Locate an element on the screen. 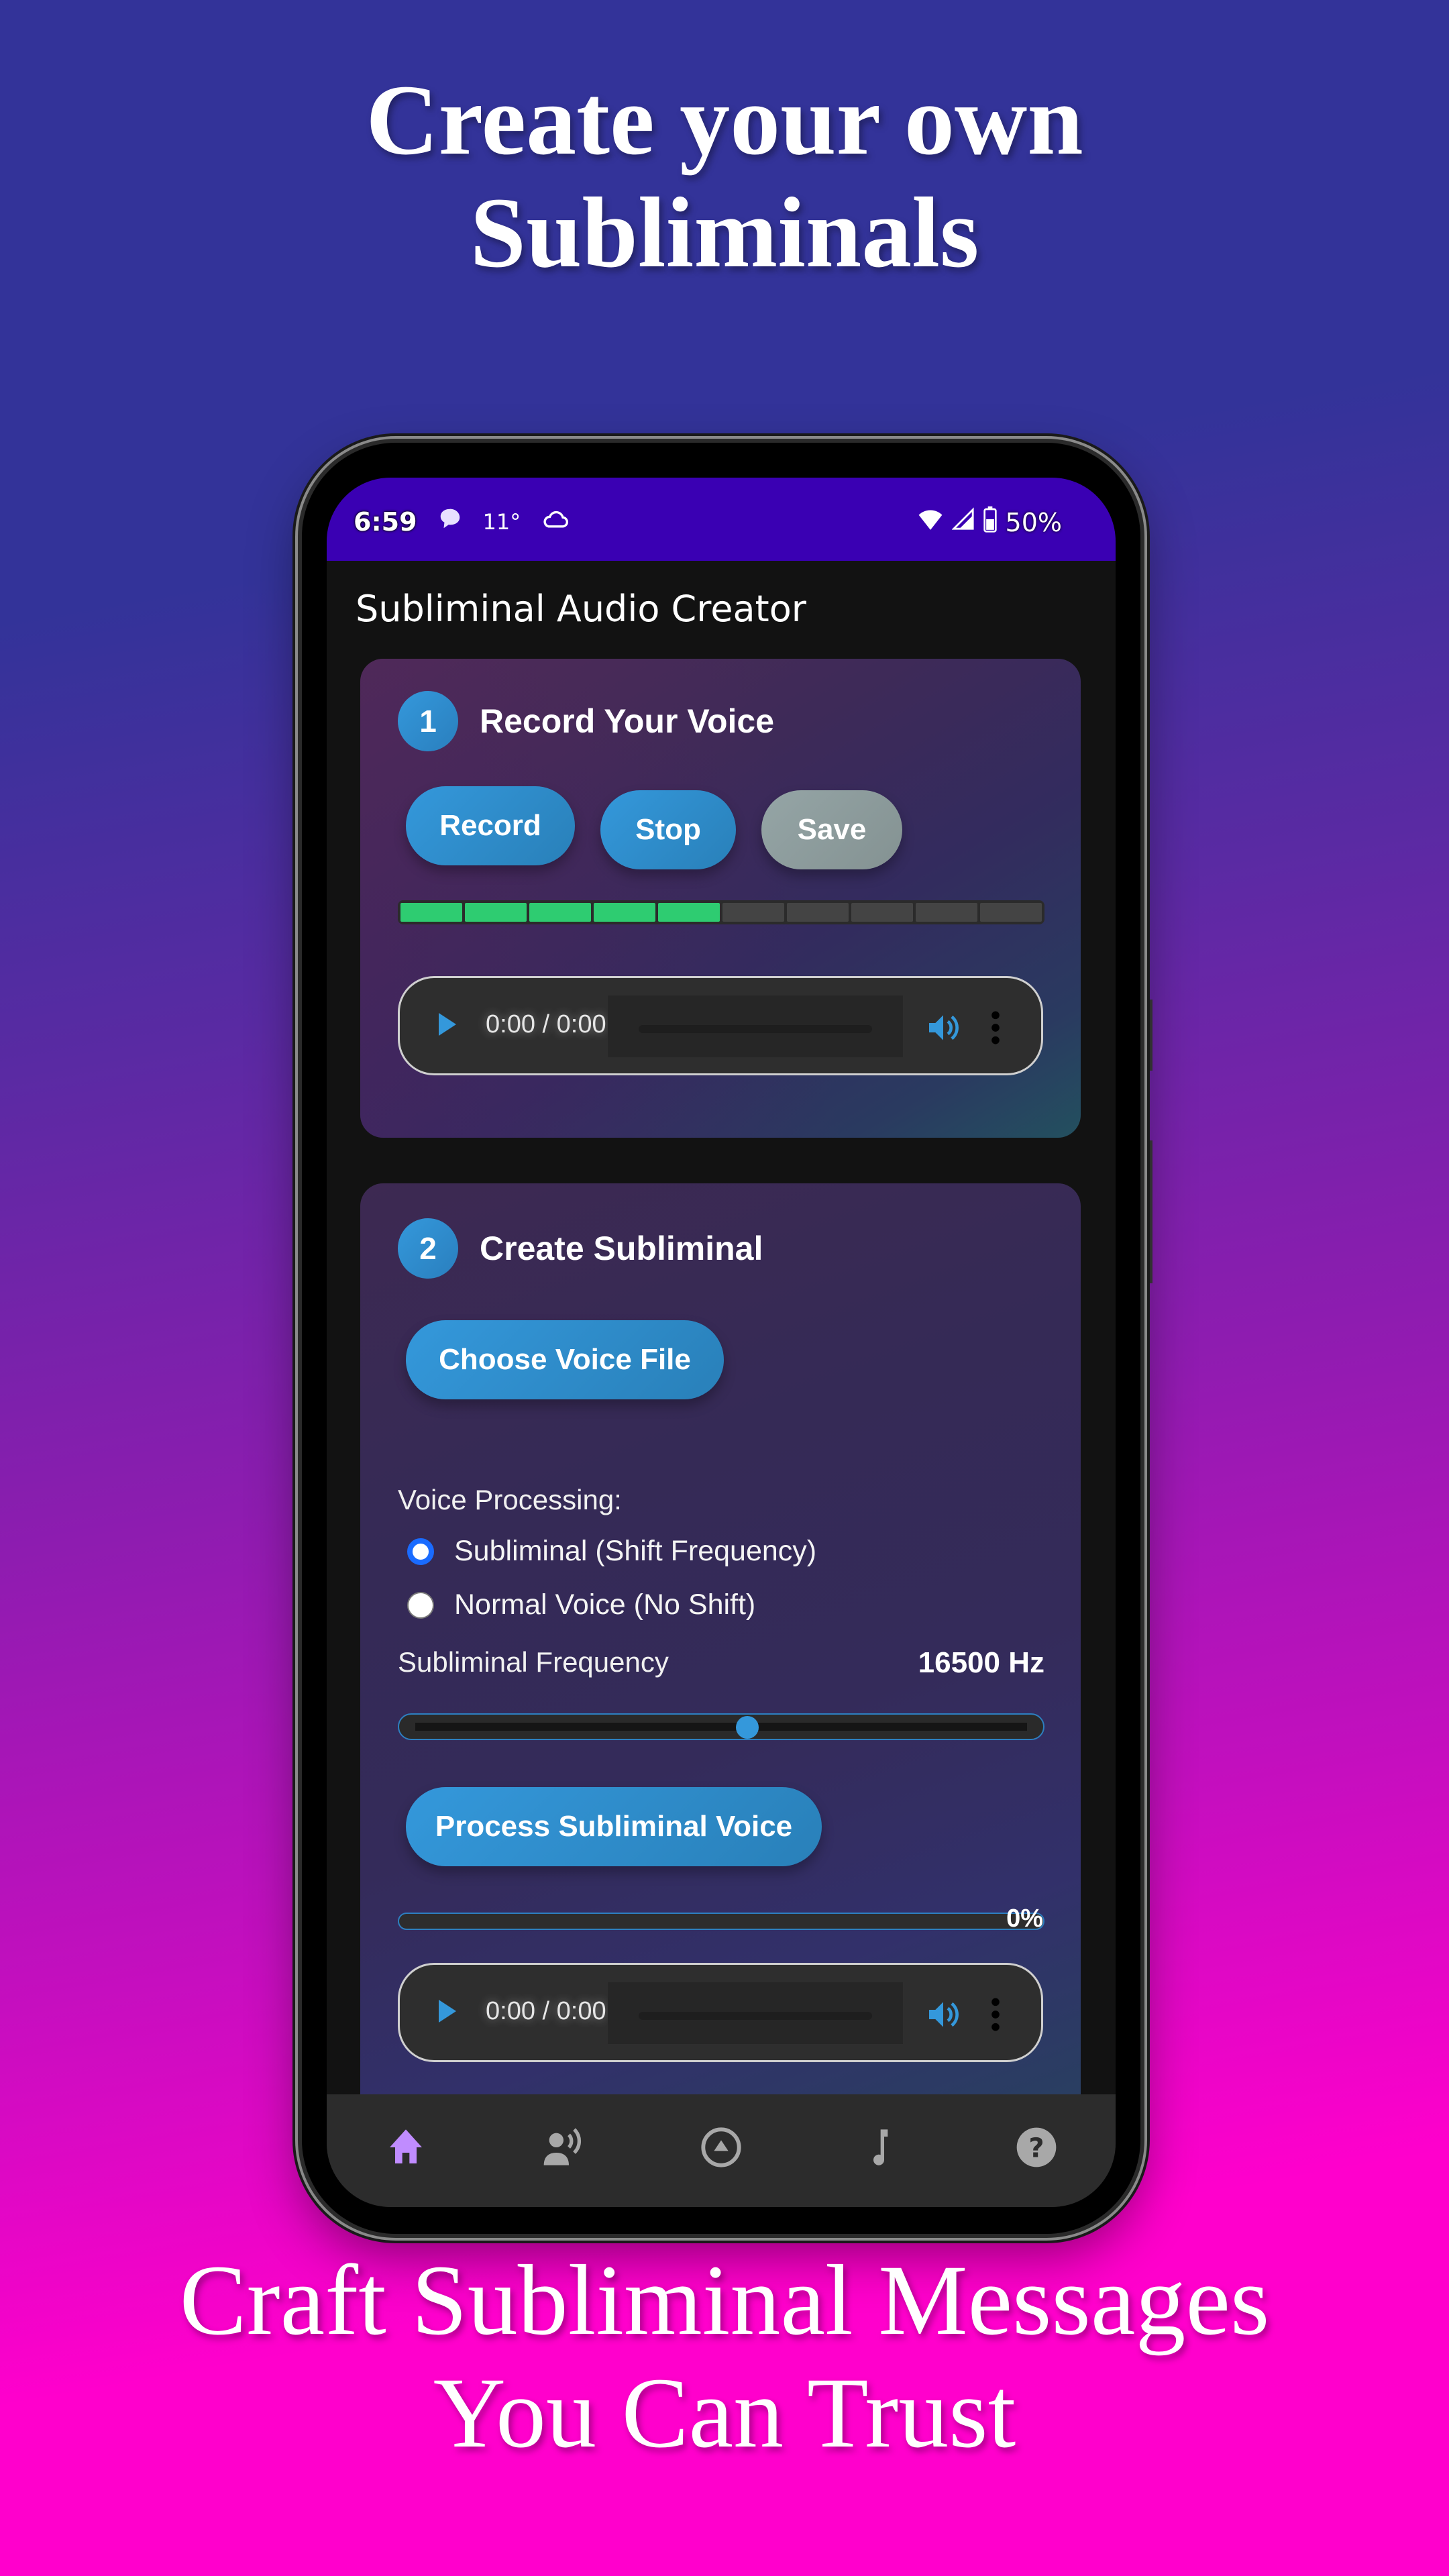 The width and height of the screenshot is (1449, 2576). radio-subliminal-shift: Subliminal (Shift Frequency) is located at coordinates (611, 1551).